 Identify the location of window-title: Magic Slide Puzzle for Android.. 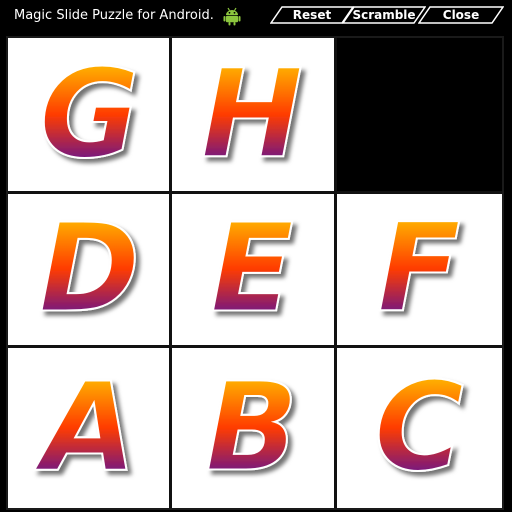
(114, 15).